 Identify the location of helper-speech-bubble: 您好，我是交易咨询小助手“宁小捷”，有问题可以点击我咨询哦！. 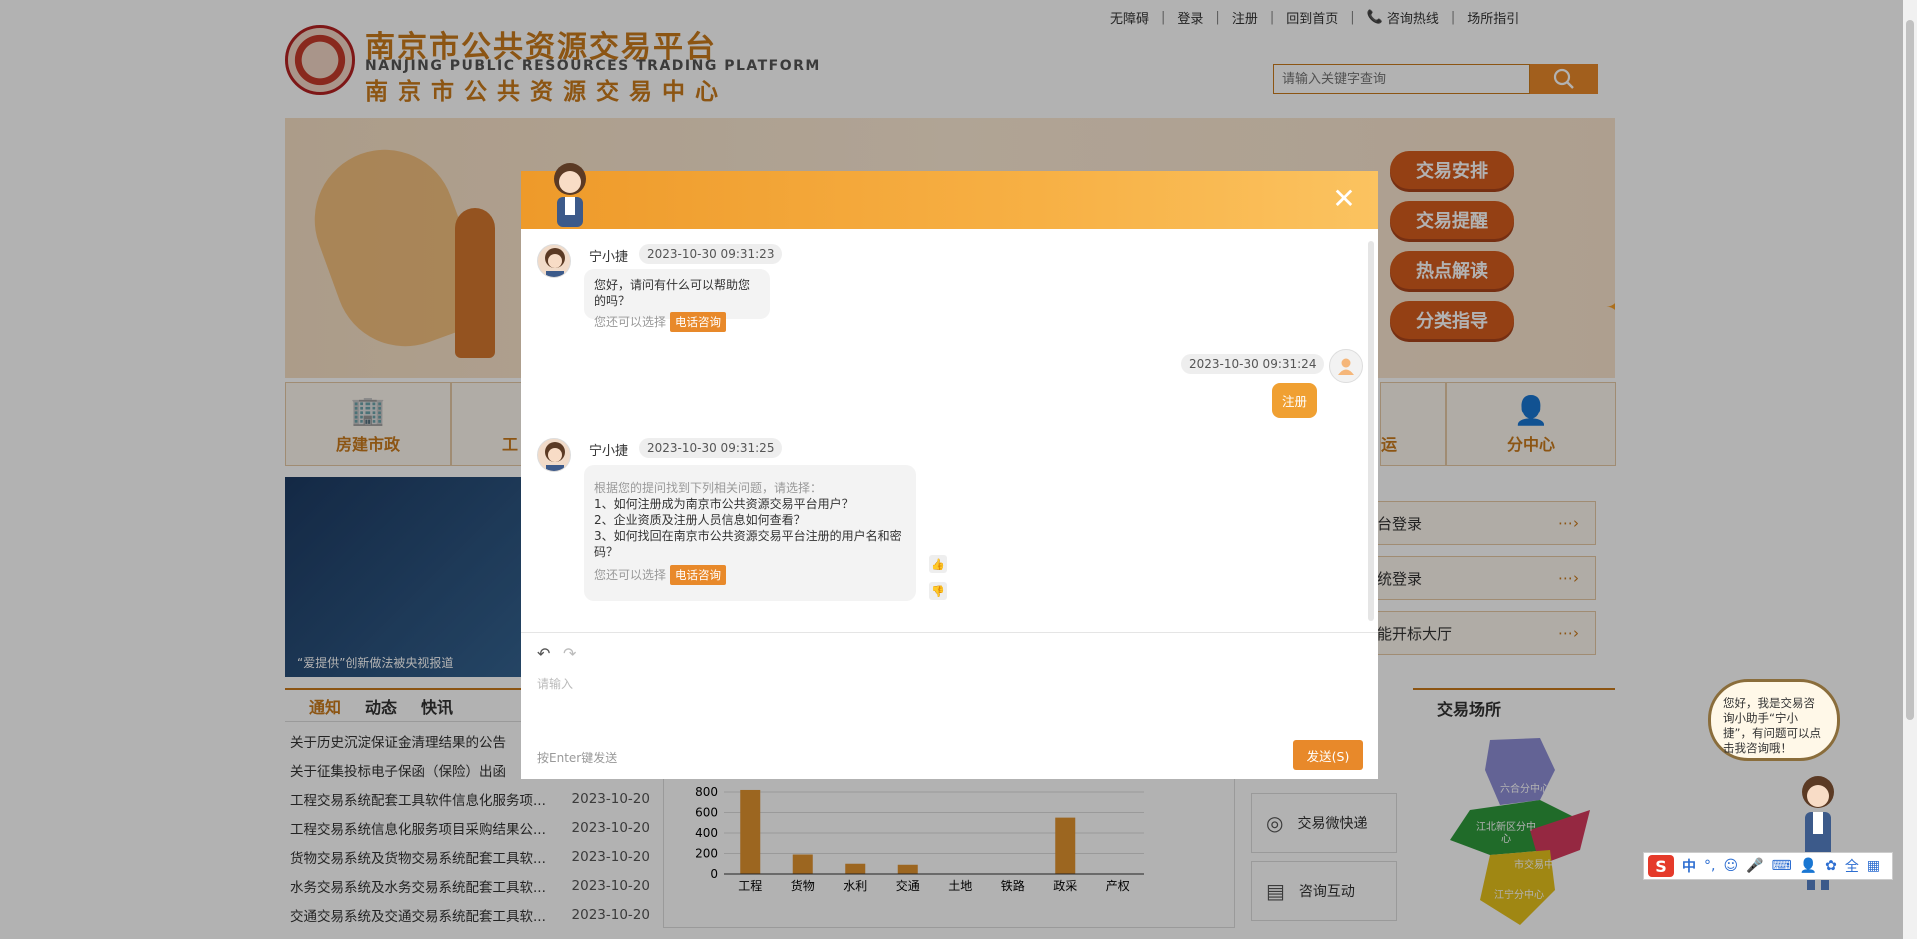
(1774, 720).